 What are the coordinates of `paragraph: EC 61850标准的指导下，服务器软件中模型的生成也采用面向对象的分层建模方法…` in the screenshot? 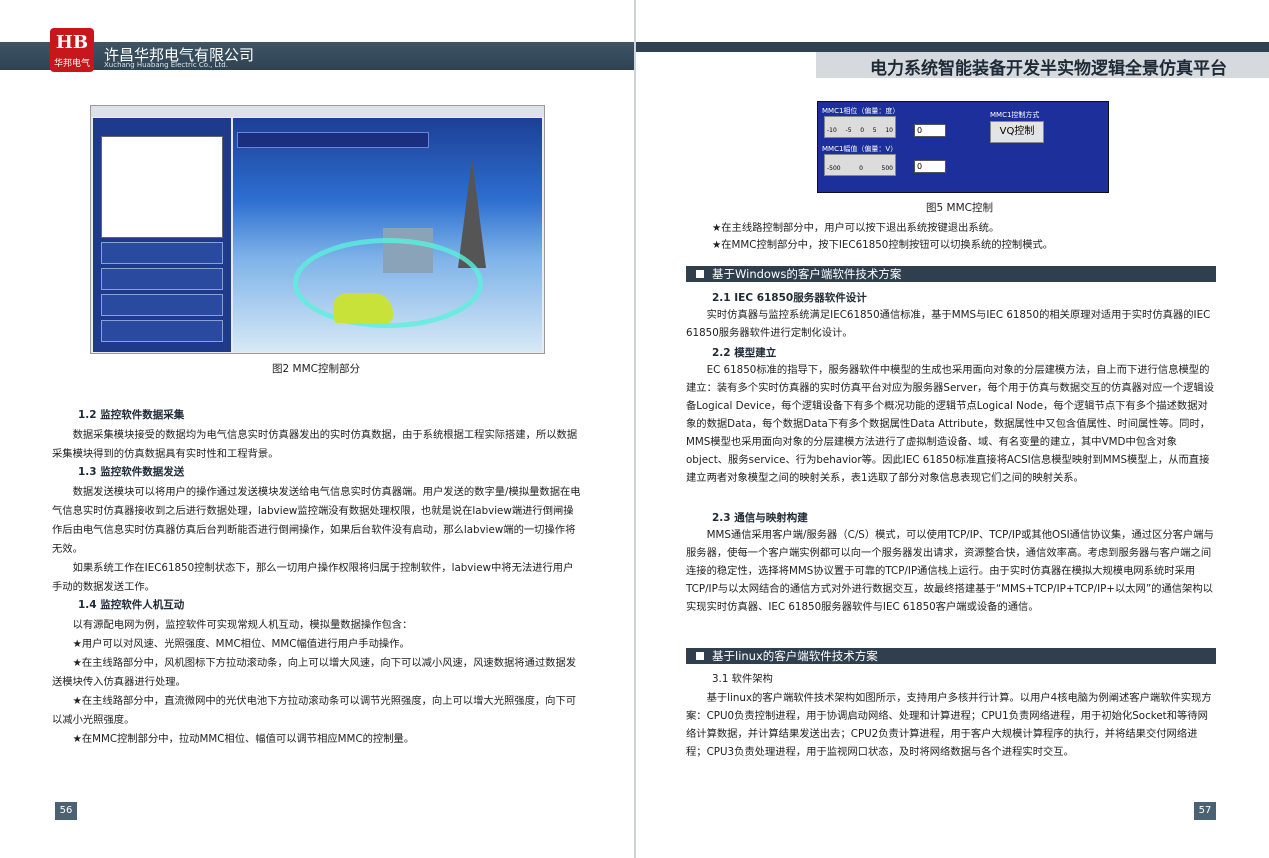 It's located at (950, 424).